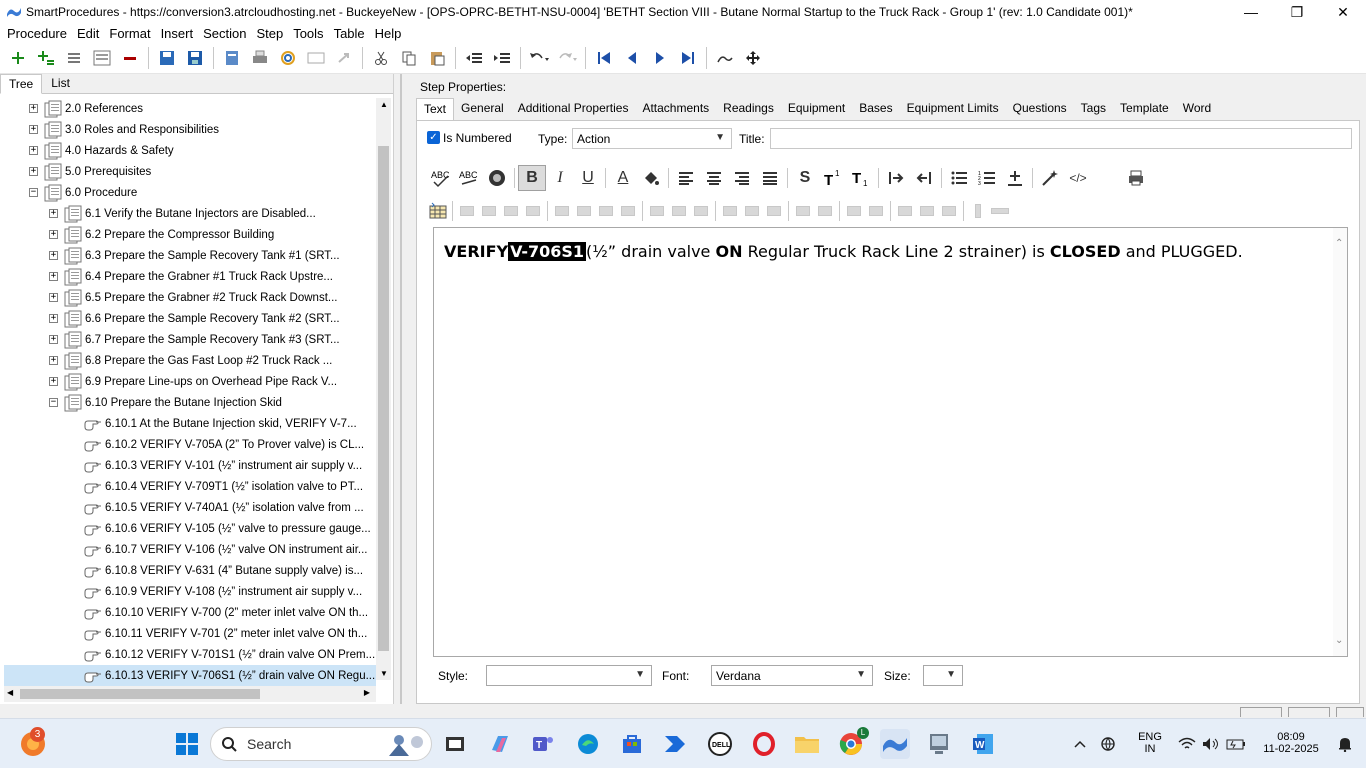  I want to click on scroll-up-icon: ▲, so click(384, 104).